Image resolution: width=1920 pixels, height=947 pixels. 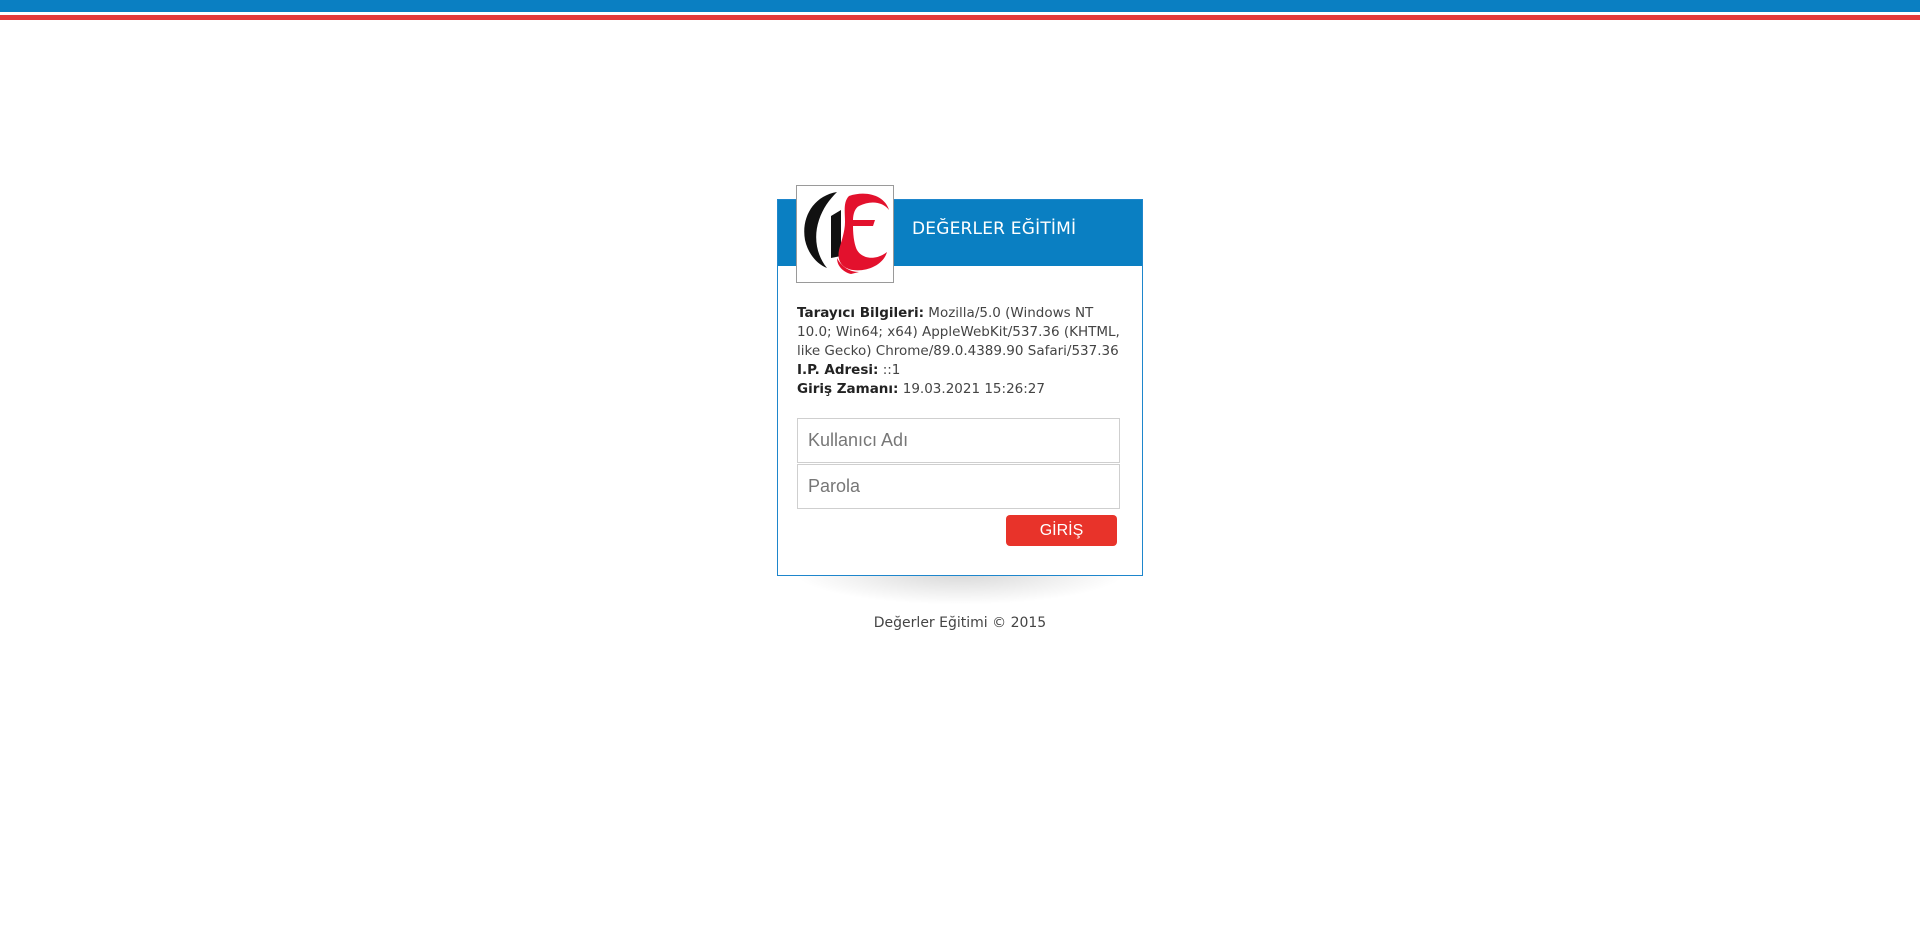 I want to click on ip-info: I.P. Adresi: ::1, so click(x=962, y=370).